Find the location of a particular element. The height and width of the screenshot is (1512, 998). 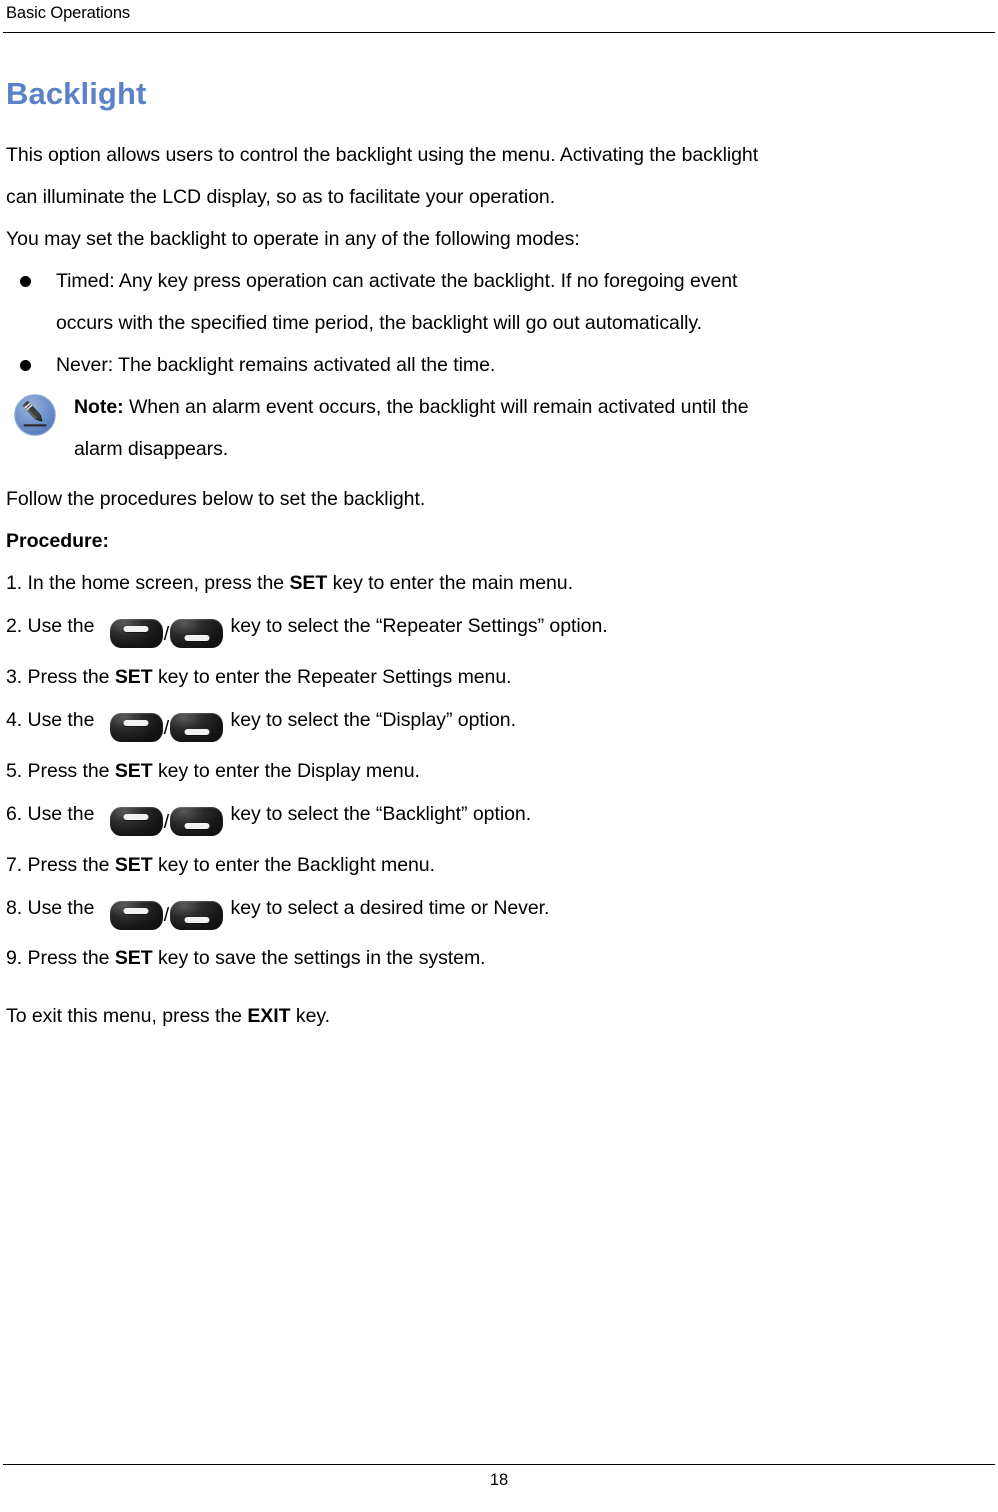

page-header: Basic Operations is located at coordinates (499, 18).